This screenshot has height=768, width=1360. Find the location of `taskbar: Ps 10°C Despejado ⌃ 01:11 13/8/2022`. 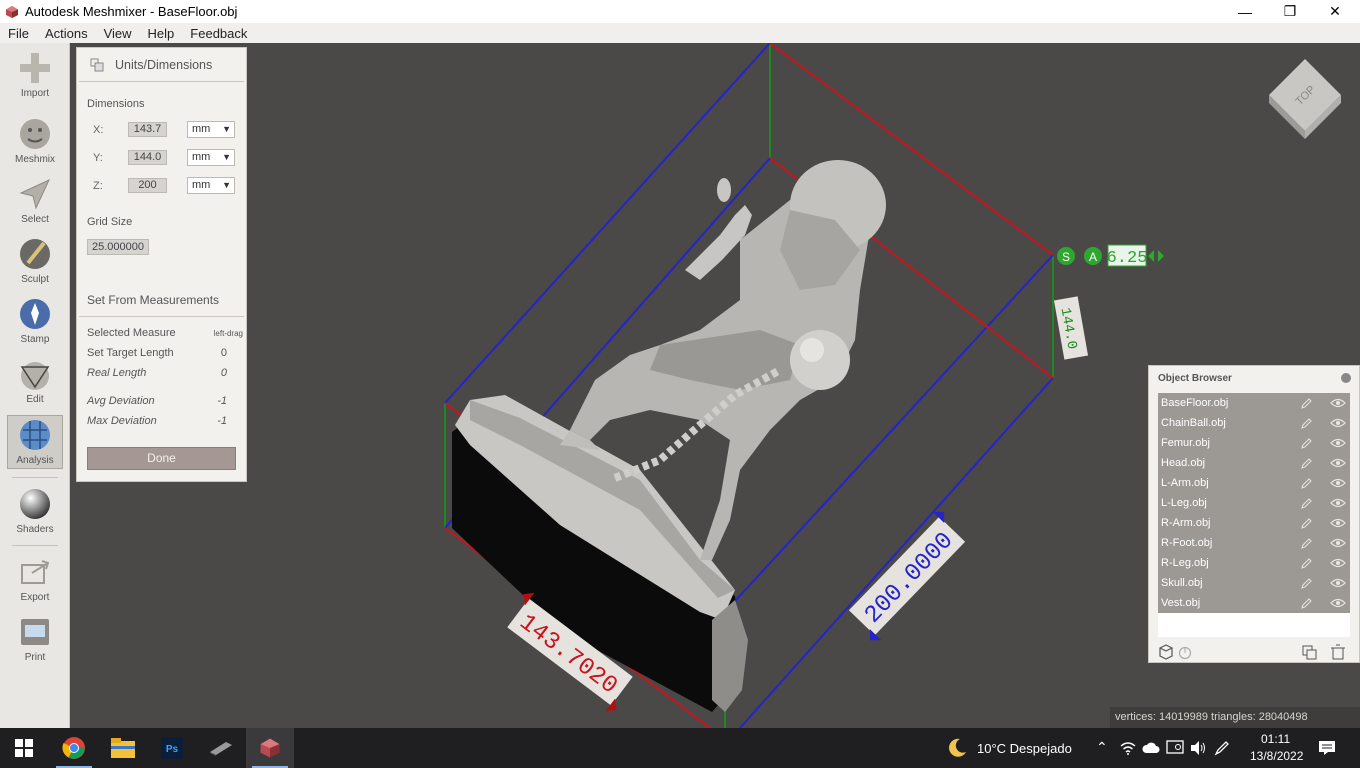

taskbar: Ps 10°C Despejado ⌃ 01:11 13/8/2022 is located at coordinates (680, 748).